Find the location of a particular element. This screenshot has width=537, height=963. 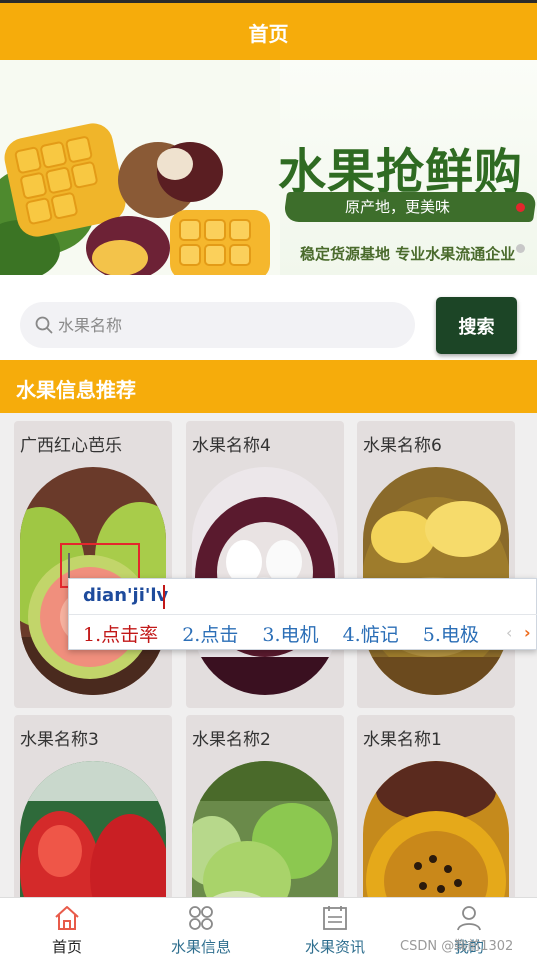

news-icon is located at coordinates (335, 918).